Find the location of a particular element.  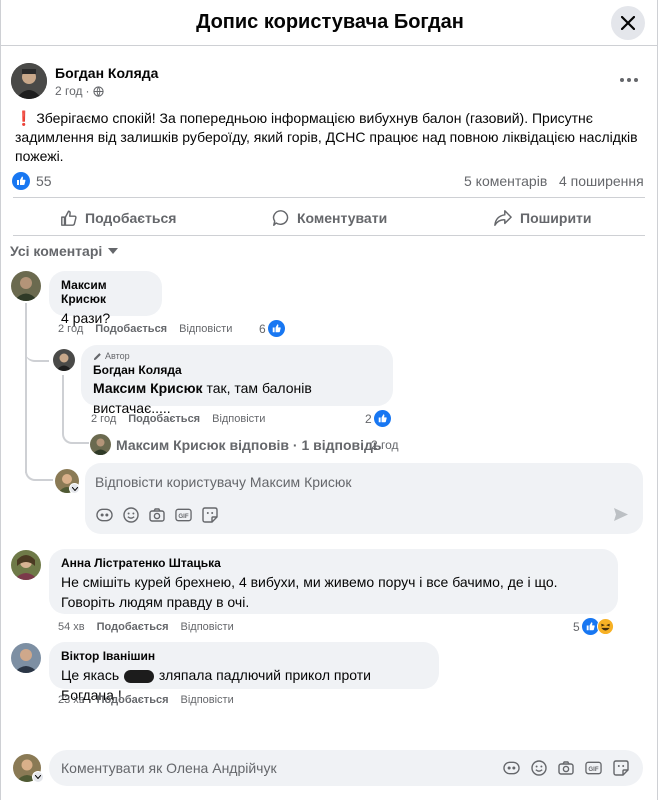

comment-time: 2 год is located at coordinates (70, 329).